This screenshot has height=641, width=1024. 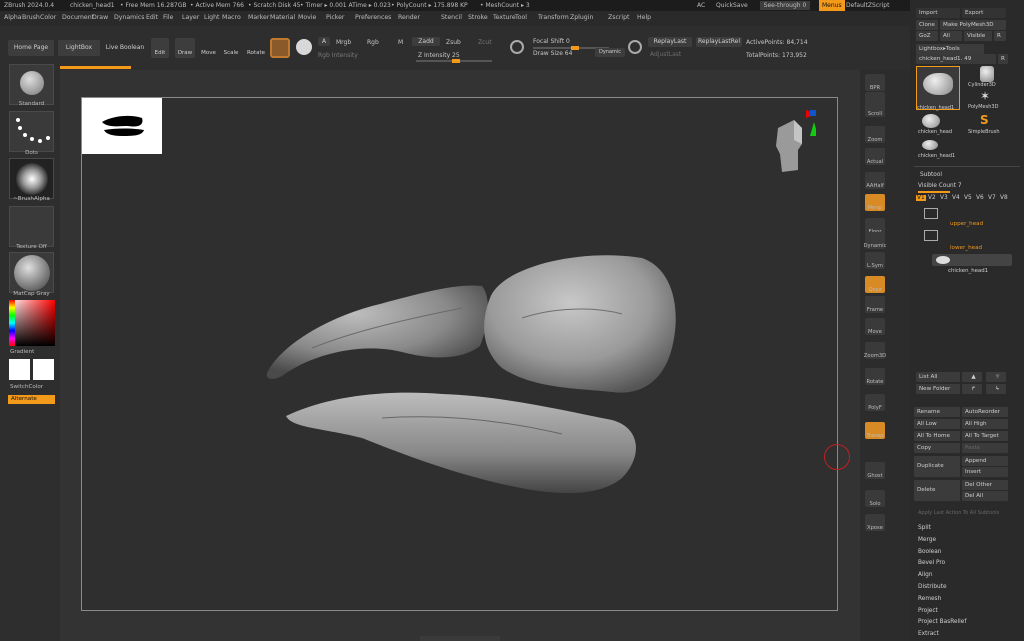 What do you see at coordinates (978, 36) in the screenshot?
I see `visible-button: Visible` at bounding box center [978, 36].